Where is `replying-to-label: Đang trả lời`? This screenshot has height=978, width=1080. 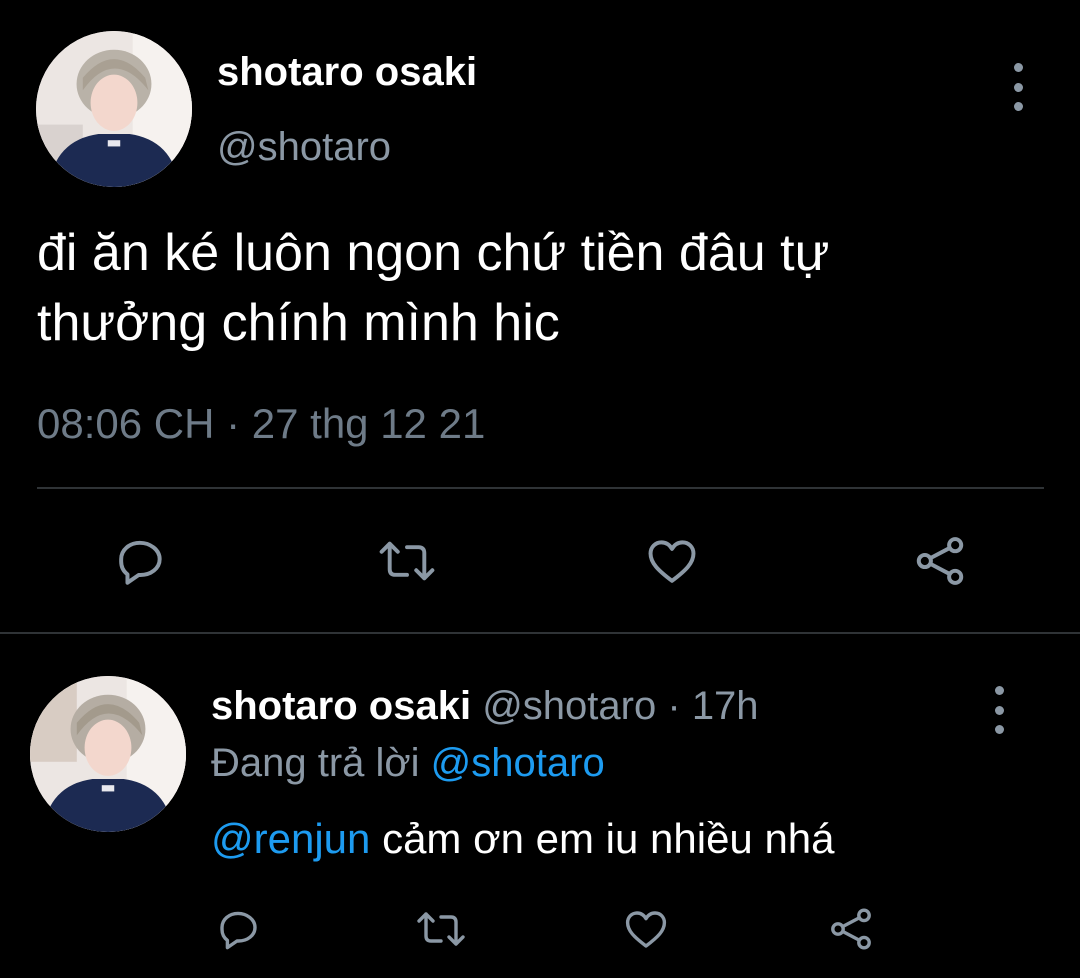 replying-to-label: Đang trả lời is located at coordinates (315, 763).